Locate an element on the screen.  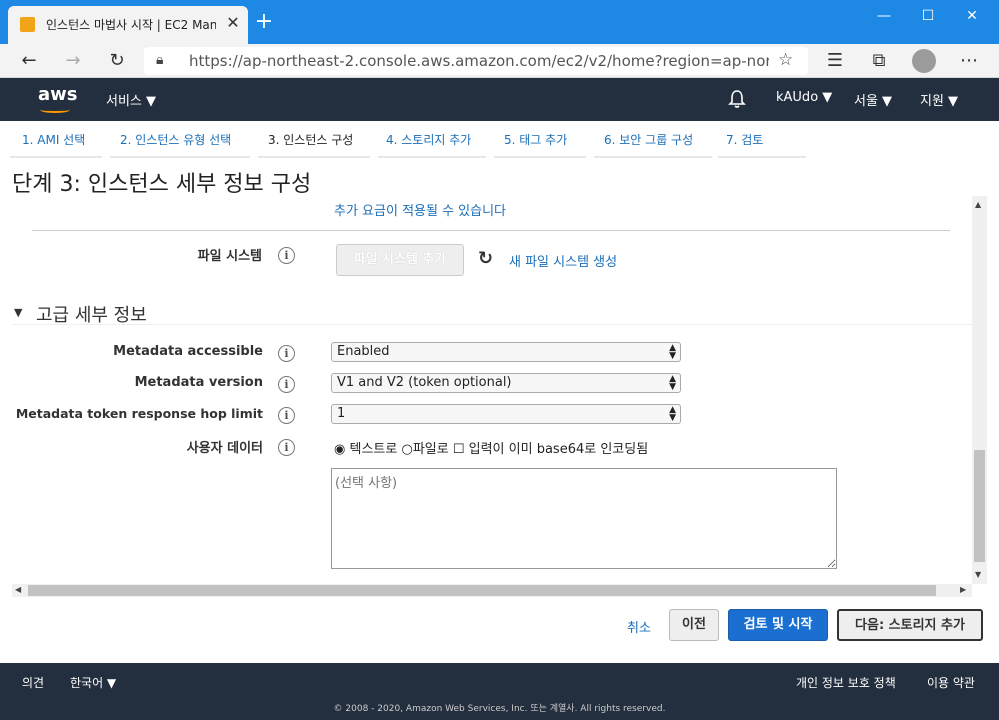
hop-limit-label: Metadata token response hop limit is located at coordinates (139, 413).